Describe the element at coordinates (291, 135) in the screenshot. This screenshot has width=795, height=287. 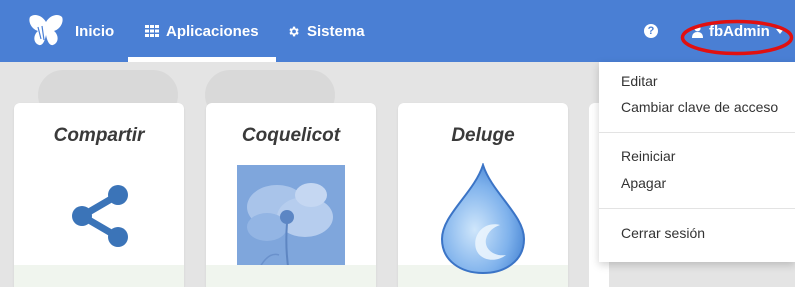
I see `app-title: Coquelicot` at that location.